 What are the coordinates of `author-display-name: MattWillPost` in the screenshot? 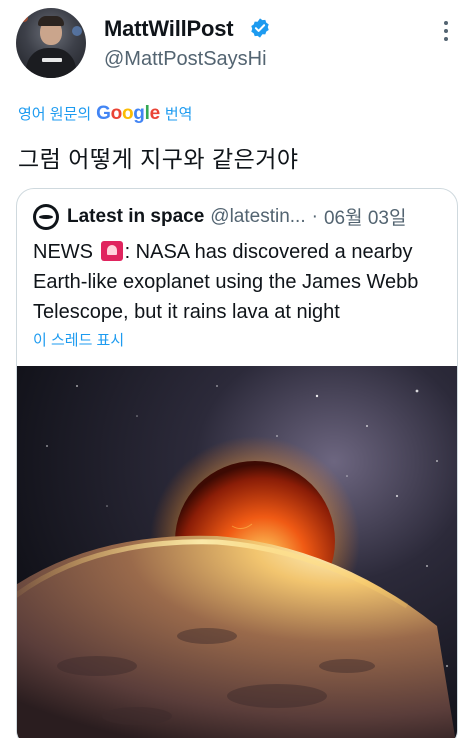 It's located at (169, 29).